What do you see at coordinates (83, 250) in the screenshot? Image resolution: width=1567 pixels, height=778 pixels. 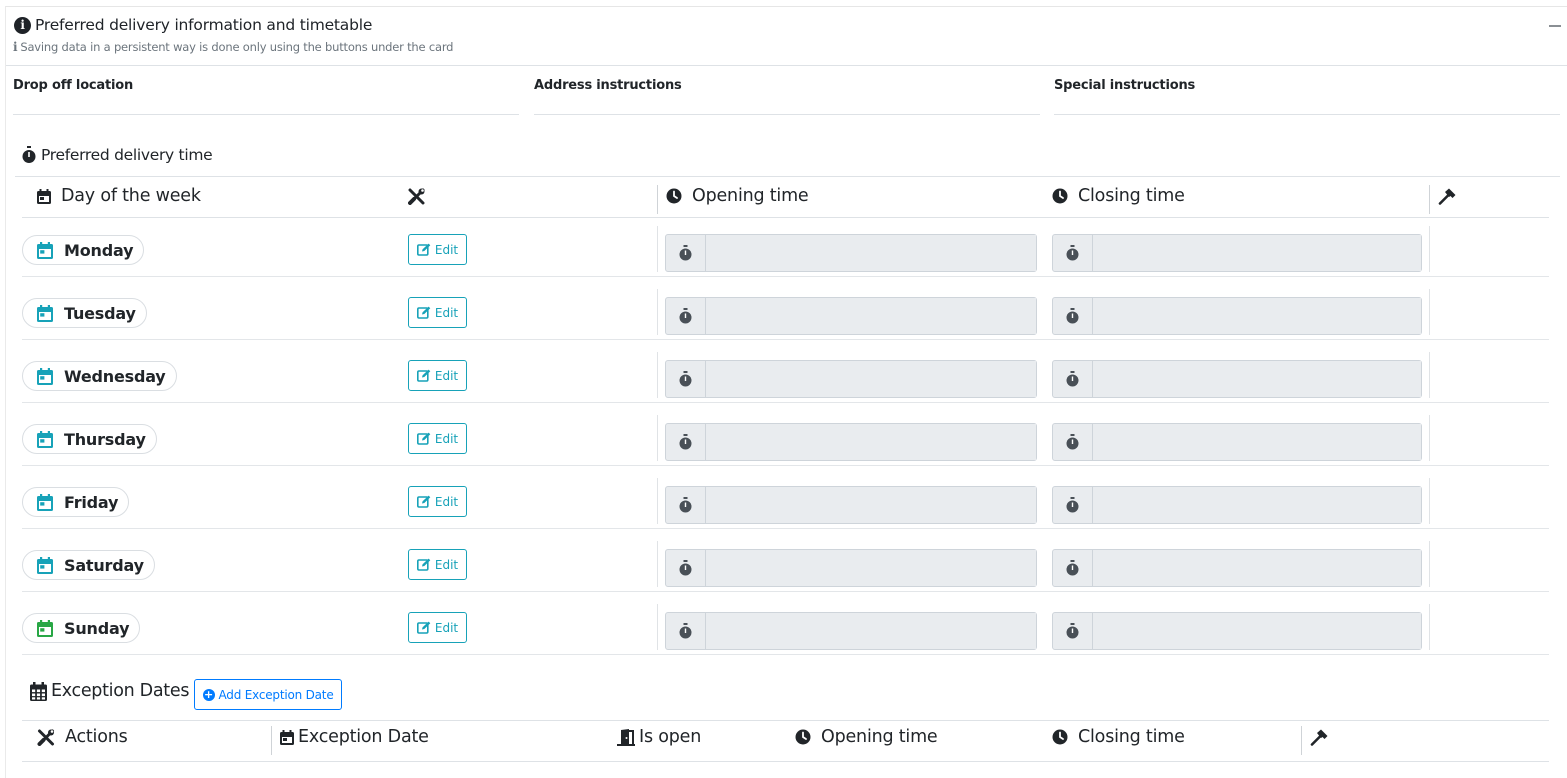 I see `day-badge-monday: Monday` at bounding box center [83, 250].